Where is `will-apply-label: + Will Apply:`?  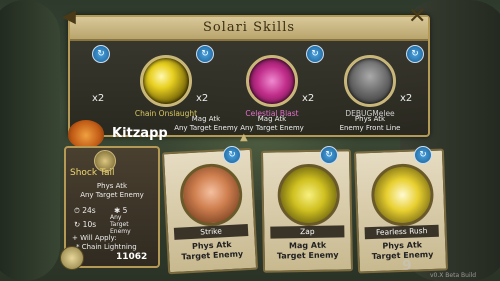
will-apply-label: + Will Apply: is located at coordinates (94, 238).